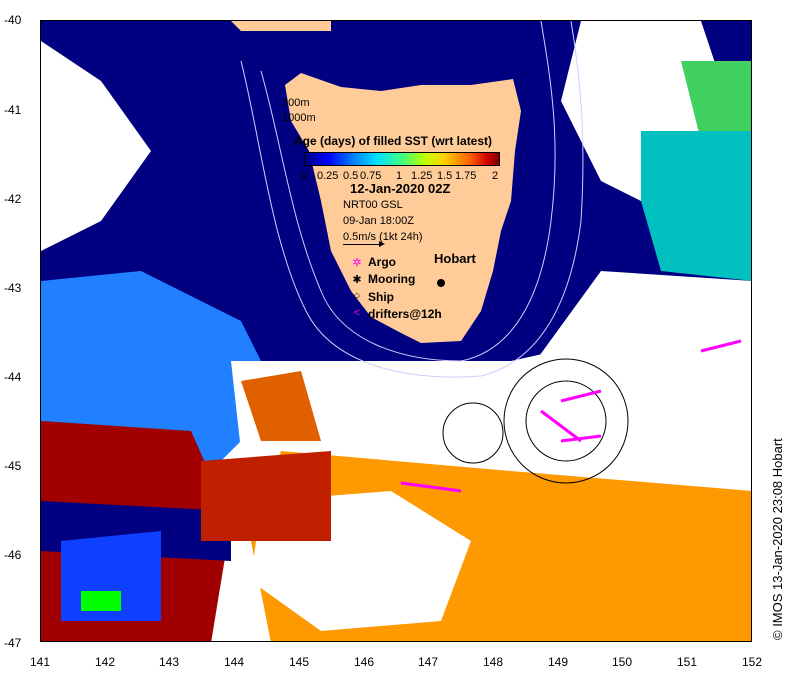 The height and width of the screenshot is (678, 792). I want to click on lon-tick-label: 142, so click(105, 662).